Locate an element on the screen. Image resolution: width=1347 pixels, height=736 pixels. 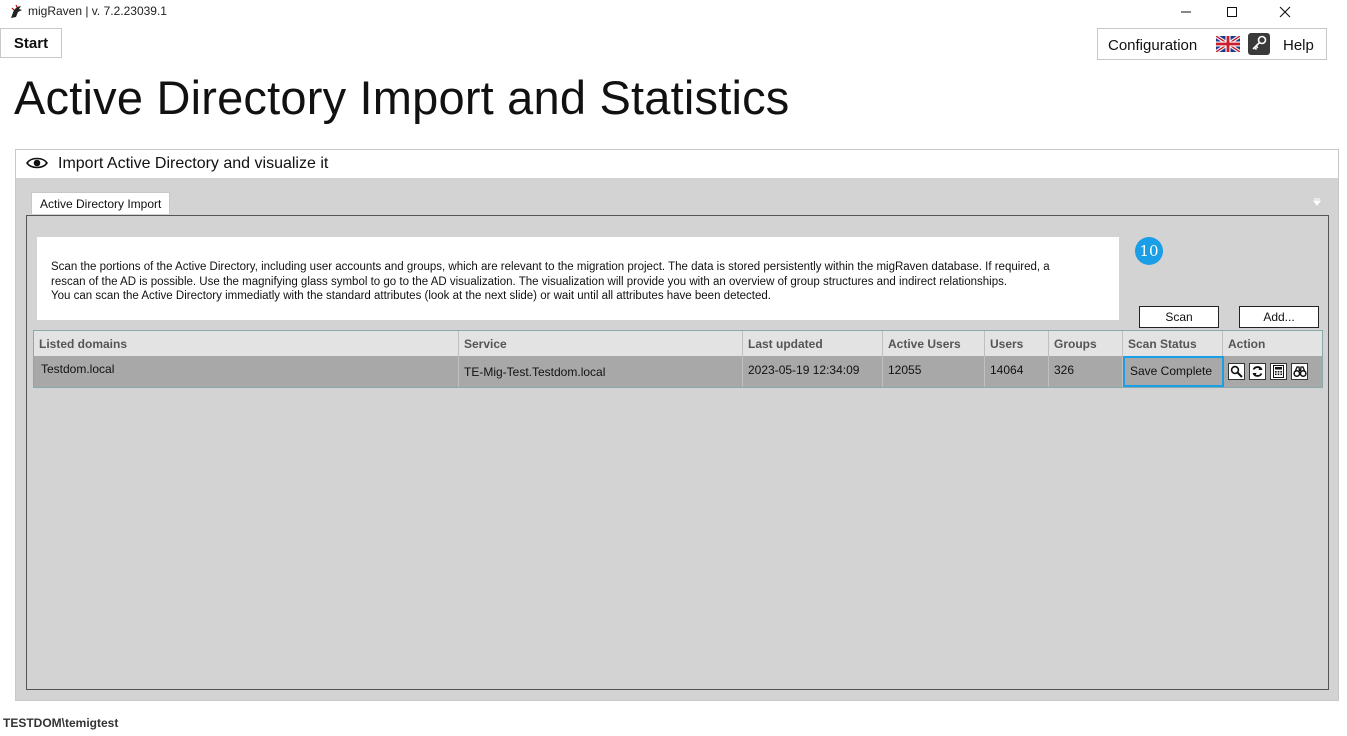
migraven-logo-icon is located at coordinates (16, 11).